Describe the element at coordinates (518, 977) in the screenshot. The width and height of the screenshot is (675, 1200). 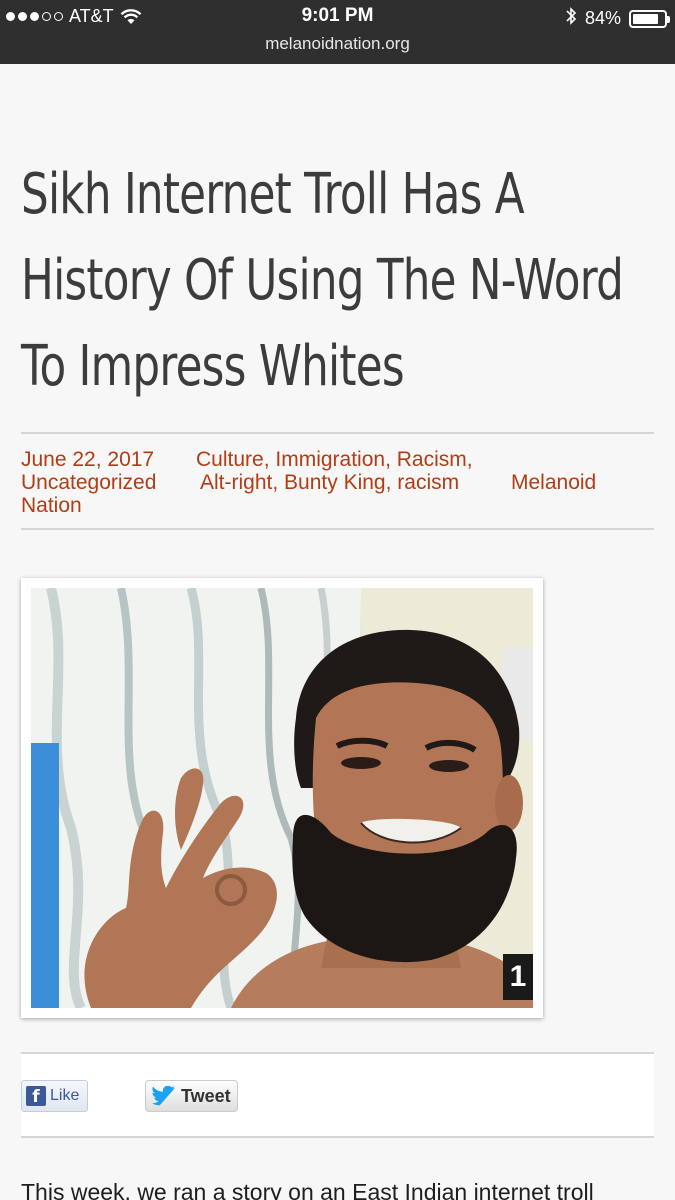
I see `image-number-badge: 1` at that location.